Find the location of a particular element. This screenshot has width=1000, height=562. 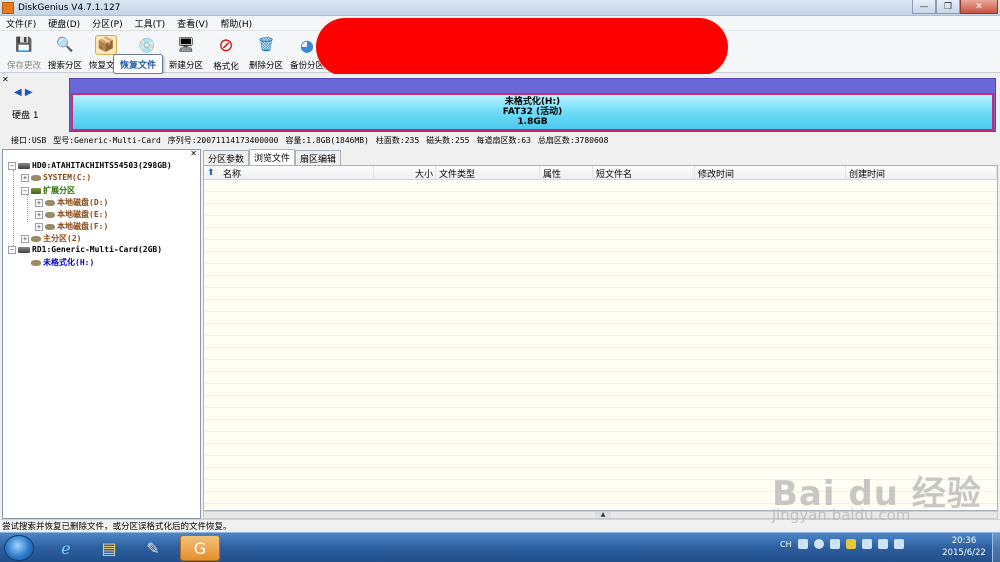

col-type: 文件类型 is located at coordinates (488, 173).